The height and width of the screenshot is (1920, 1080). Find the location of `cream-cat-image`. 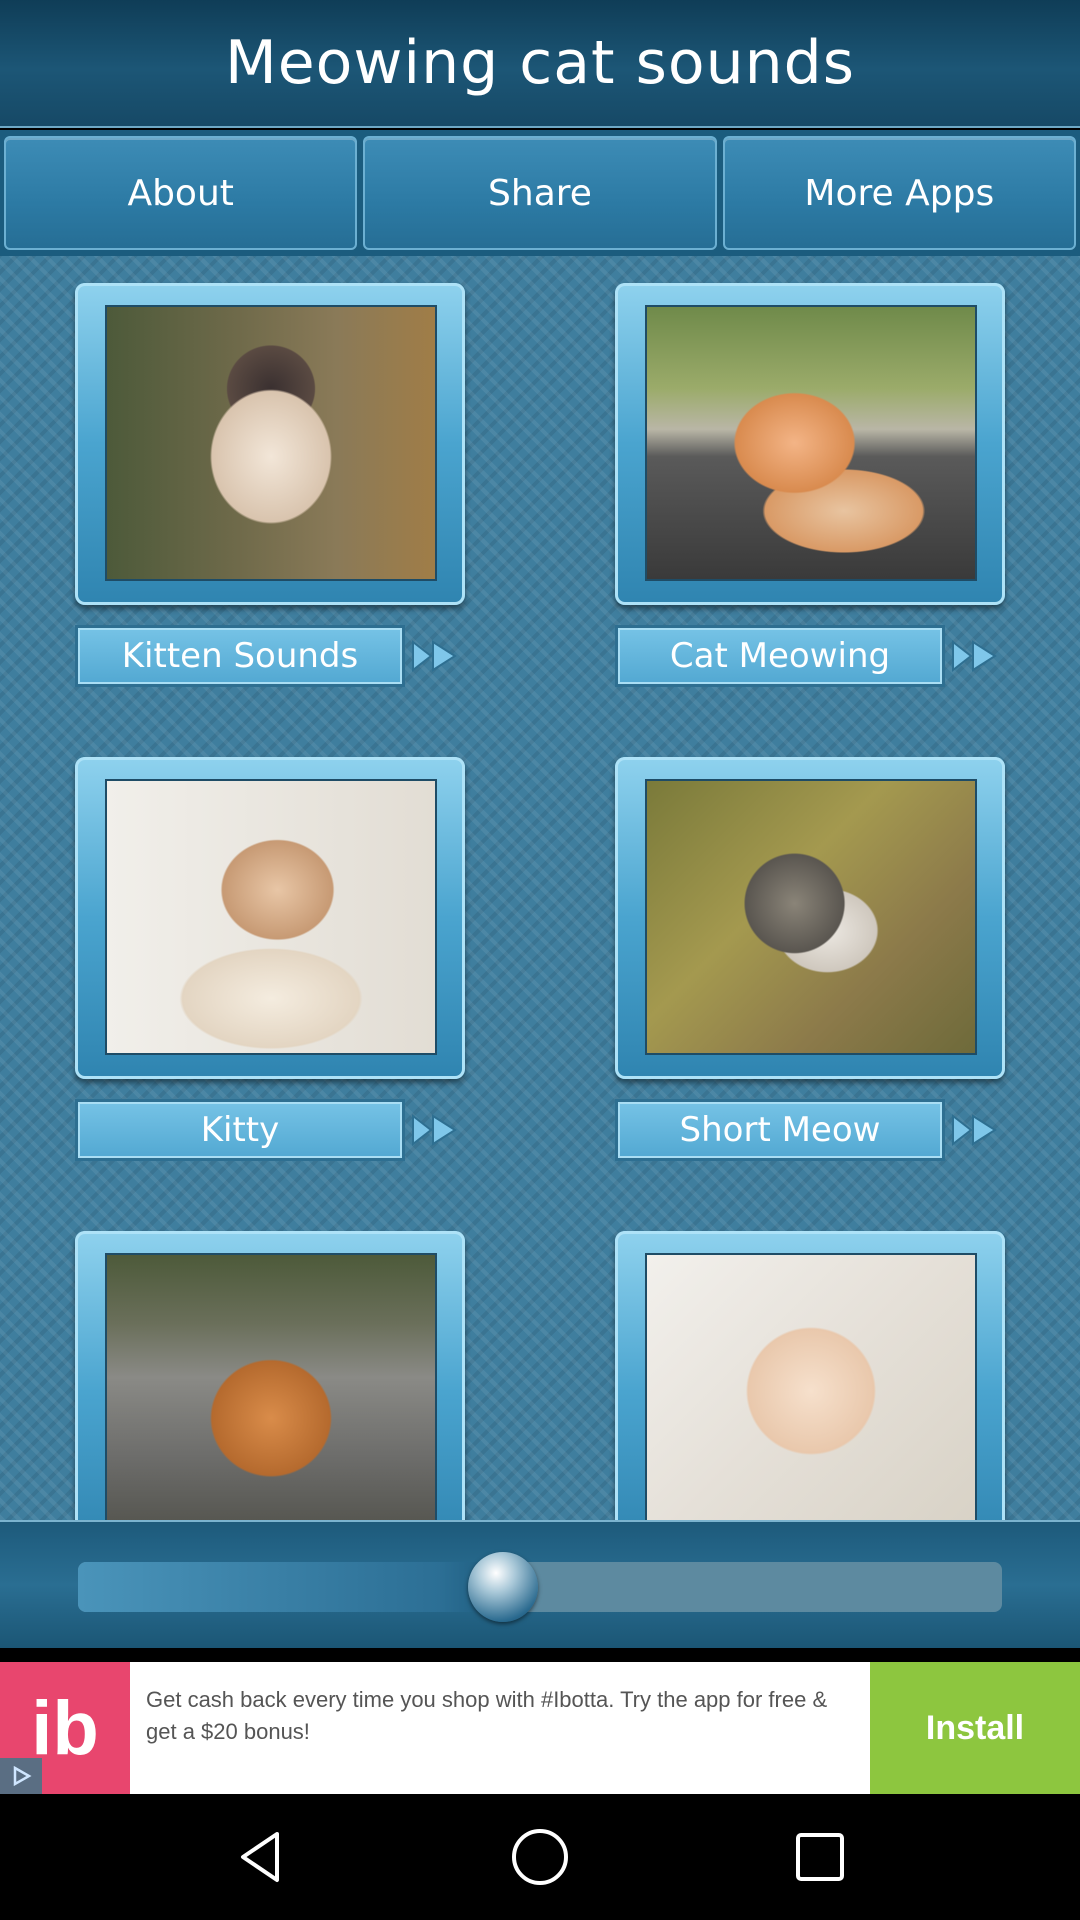

cream-cat-image is located at coordinates (271, 917).